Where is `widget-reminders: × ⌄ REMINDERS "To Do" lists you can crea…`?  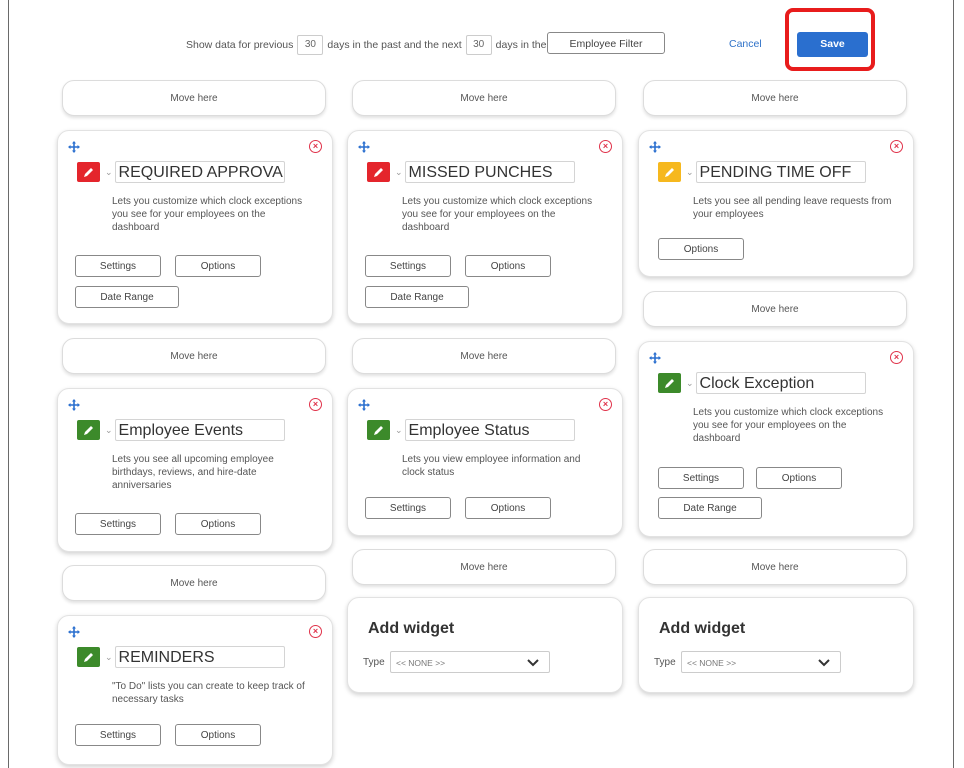
widget-reminders: × ⌄ REMINDERS "To Do" lists you can crea… is located at coordinates (195, 690).